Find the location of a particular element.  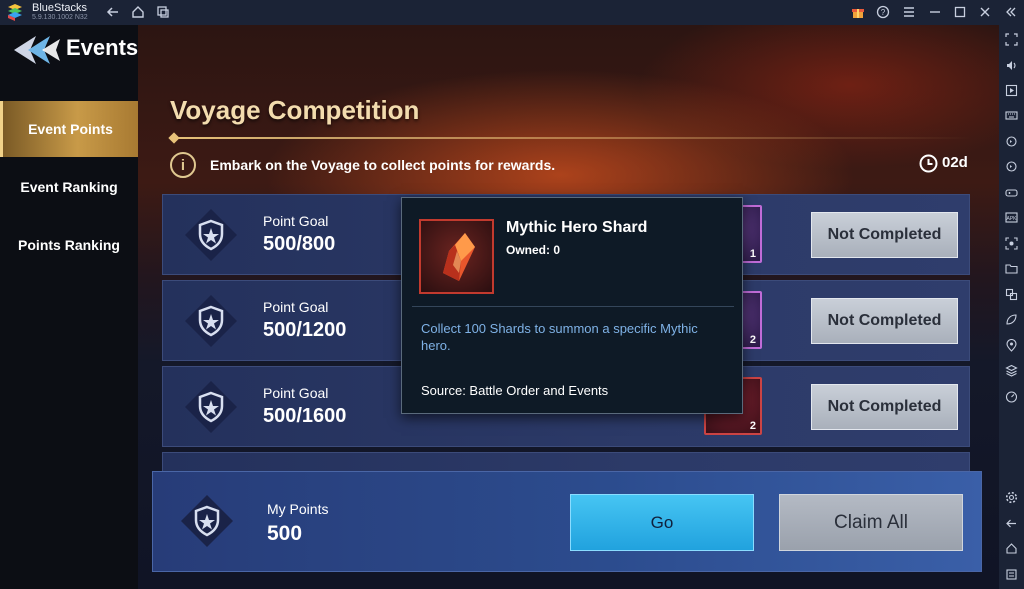

media-icon is located at coordinates (1011, 90).